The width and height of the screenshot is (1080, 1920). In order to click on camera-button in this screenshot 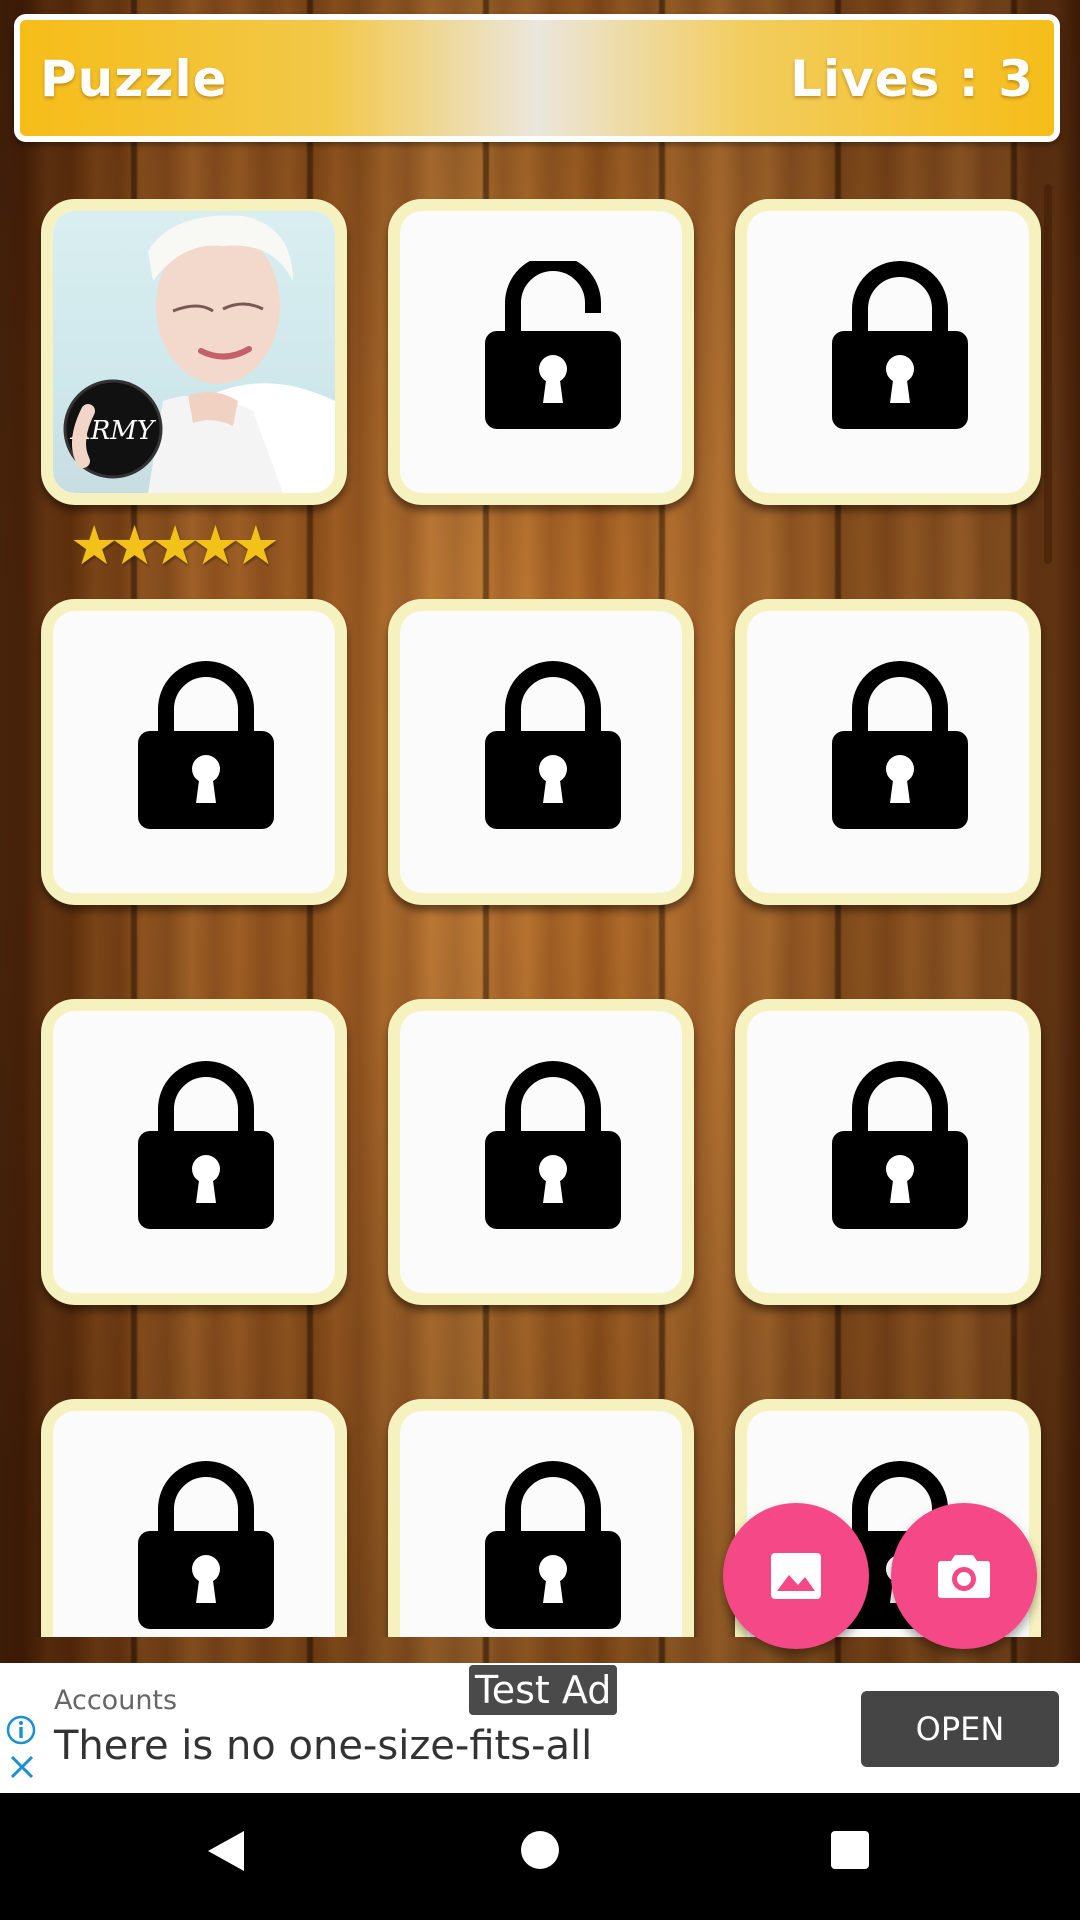, I will do `click(964, 1576)`.